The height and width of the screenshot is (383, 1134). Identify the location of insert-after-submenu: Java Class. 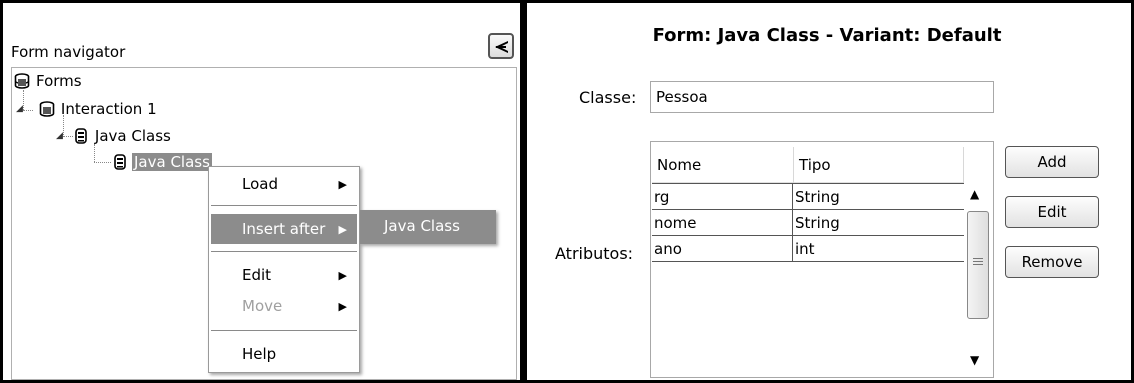
(428, 227).